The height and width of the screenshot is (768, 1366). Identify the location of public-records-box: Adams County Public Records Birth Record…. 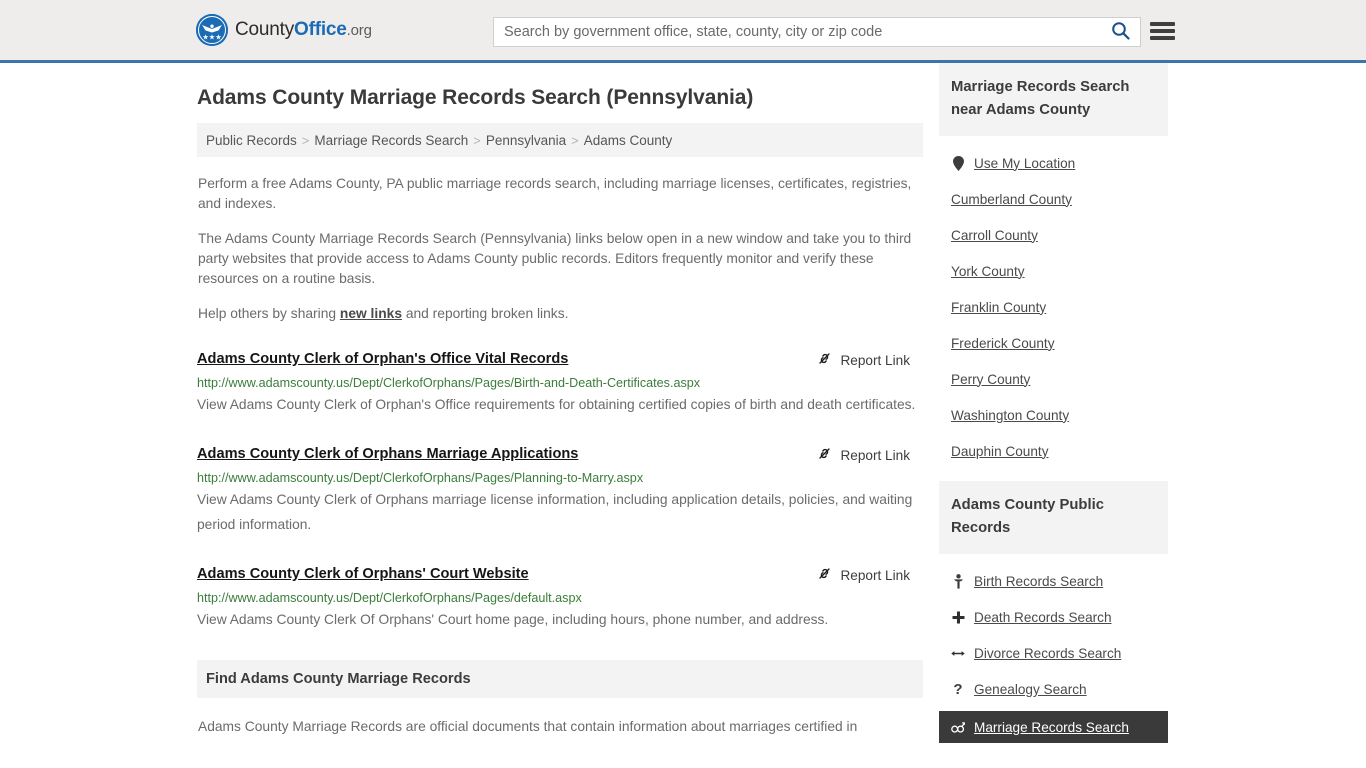
(1053, 612).